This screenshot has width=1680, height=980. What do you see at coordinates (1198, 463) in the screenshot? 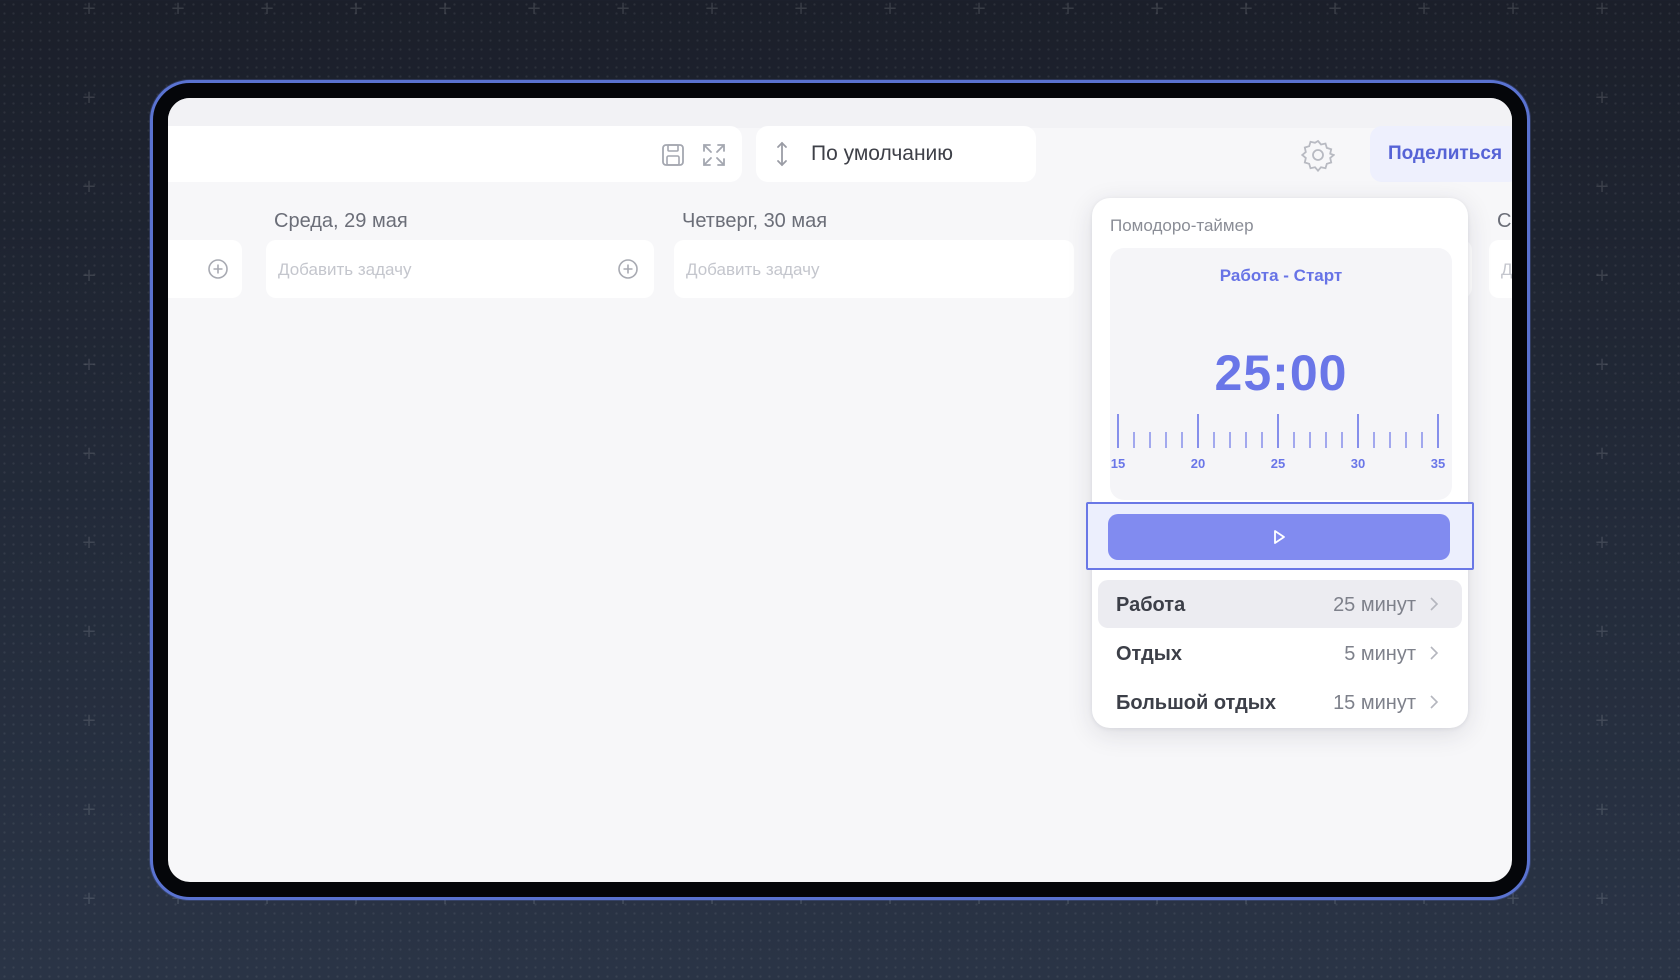
I see `ruler-label: 20` at bounding box center [1198, 463].